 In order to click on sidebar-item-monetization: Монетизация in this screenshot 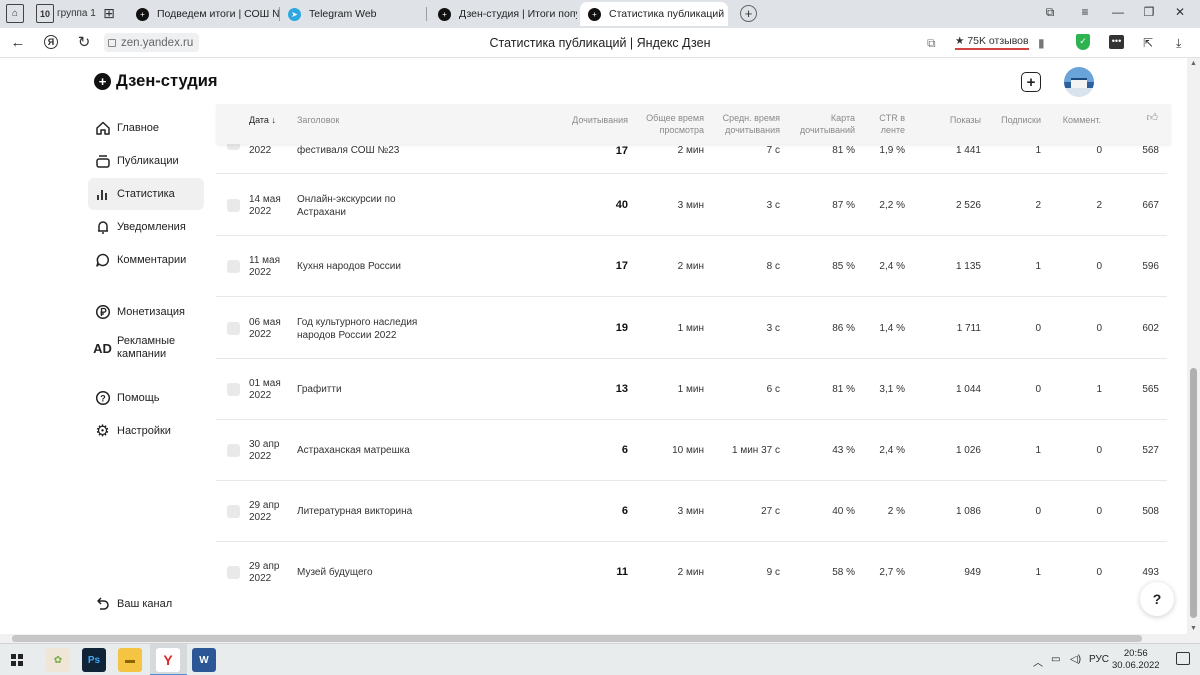, I will do `click(146, 312)`.